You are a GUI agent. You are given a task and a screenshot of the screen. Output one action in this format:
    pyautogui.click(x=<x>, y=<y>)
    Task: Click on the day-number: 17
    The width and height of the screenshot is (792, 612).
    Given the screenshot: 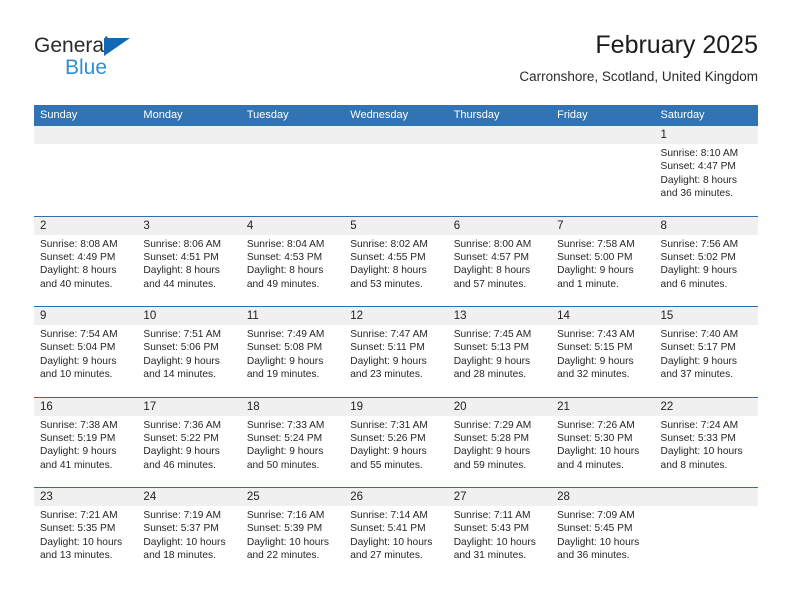 What is the action you would take?
    pyautogui.click(x=150, y=406)
    